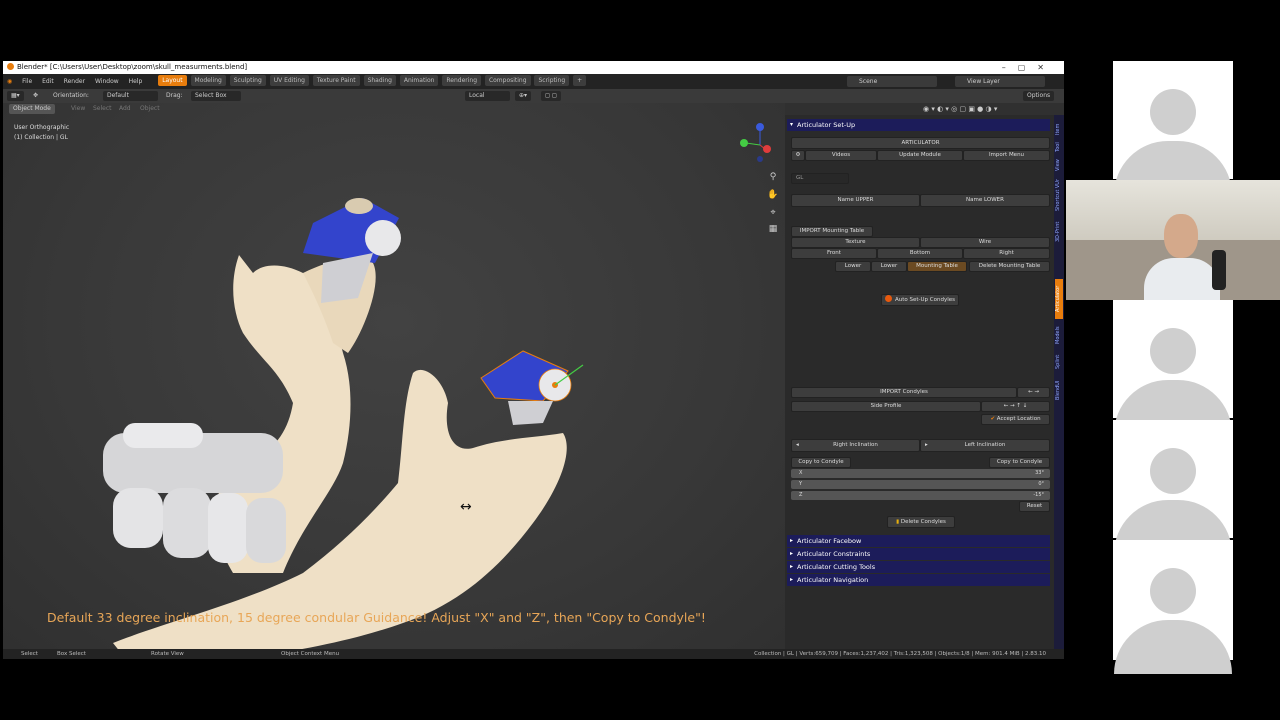  Describe the element at coordinates (48, 81) in the screenshot. I see `menu-edit: Edit` at that location.